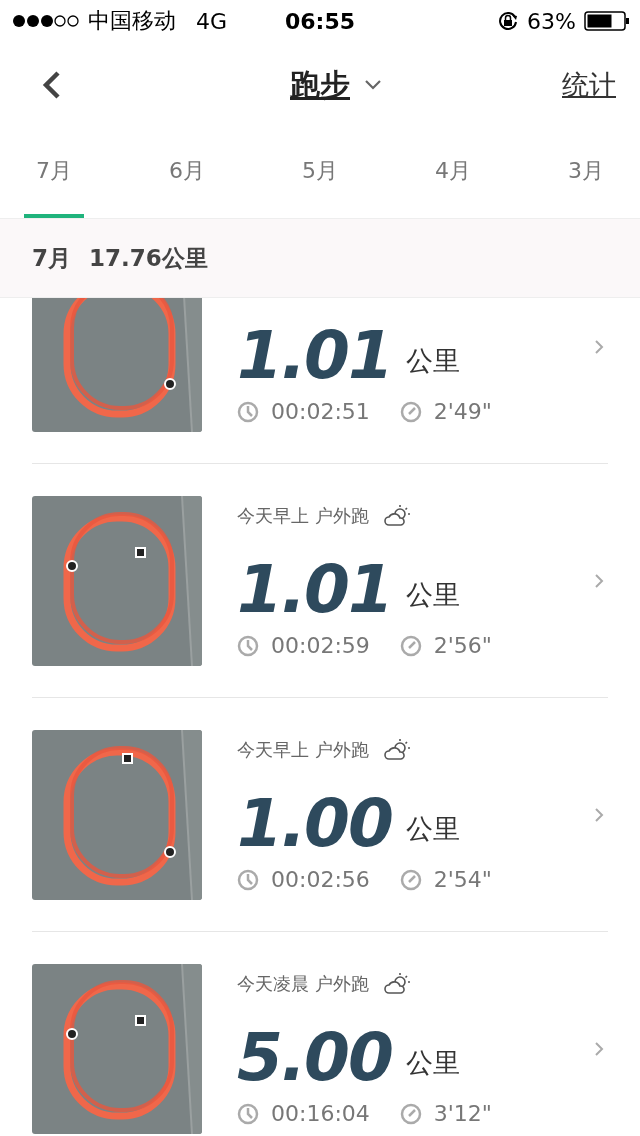 This screenshot has height=1136, width=640. I want to click on duration-value: 00:02:56, so click(320, 879).